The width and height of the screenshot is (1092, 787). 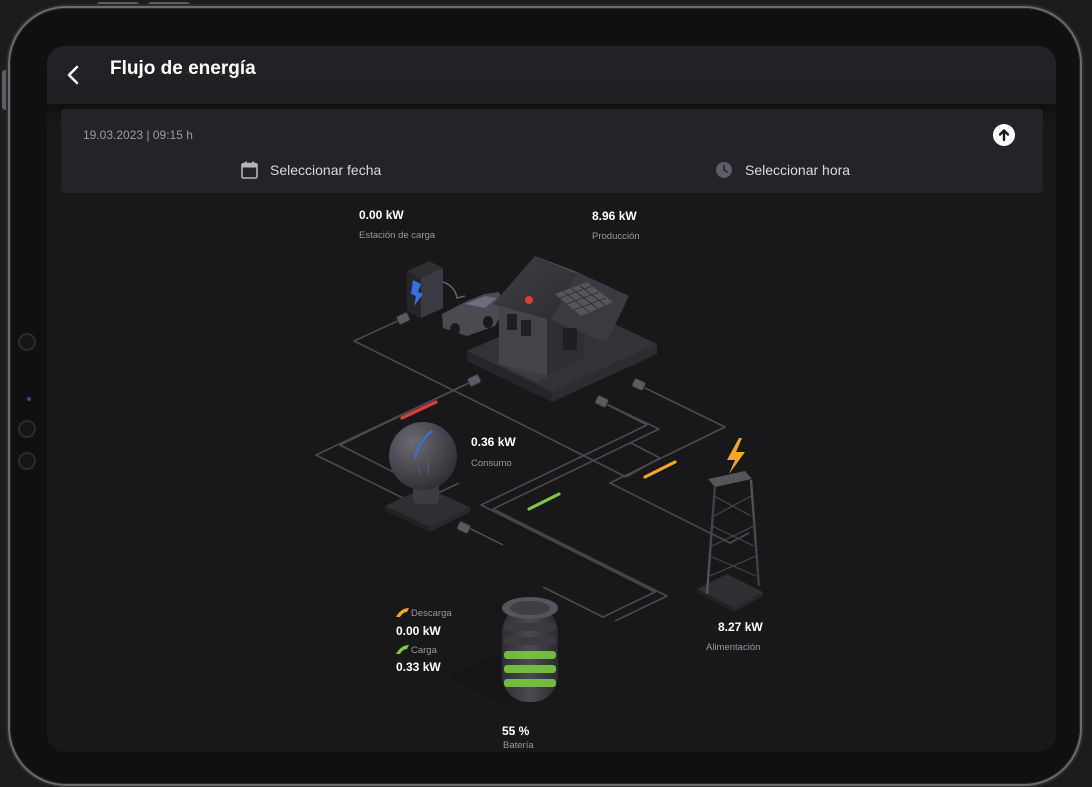 I want to click on battery-level-cells, so click(x=530, y=669).